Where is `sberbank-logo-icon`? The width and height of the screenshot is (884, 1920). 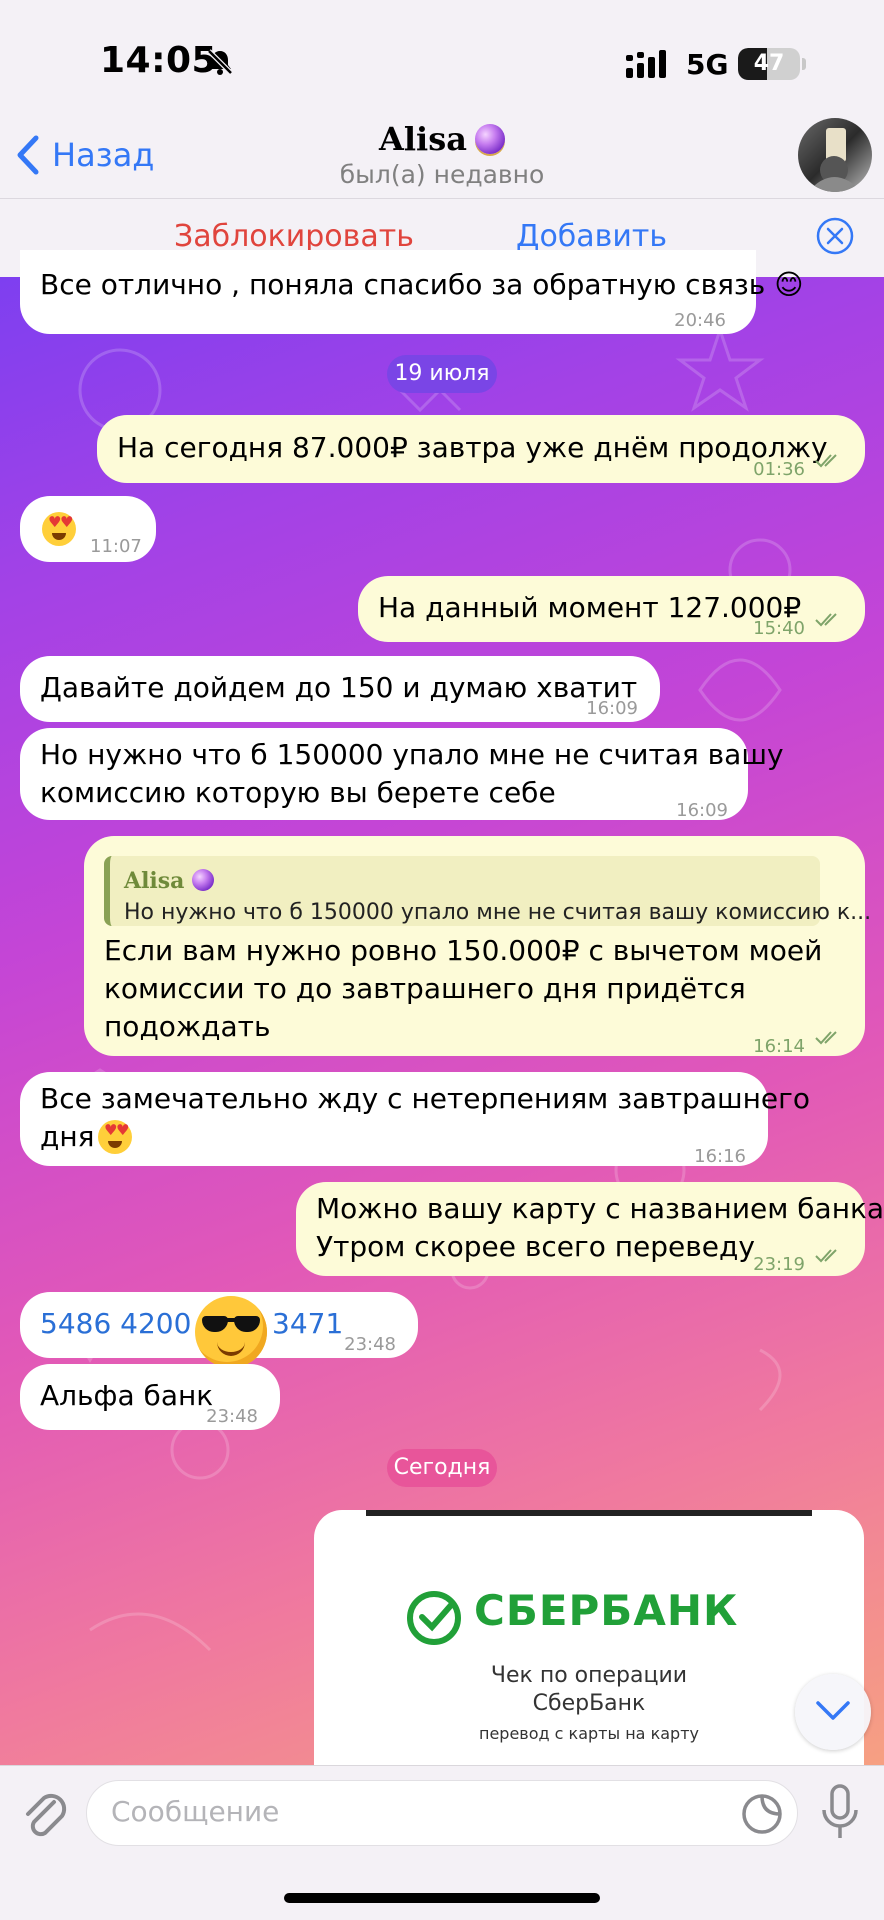 sberbank-logo-icon is located at coordinates (434, 1618).